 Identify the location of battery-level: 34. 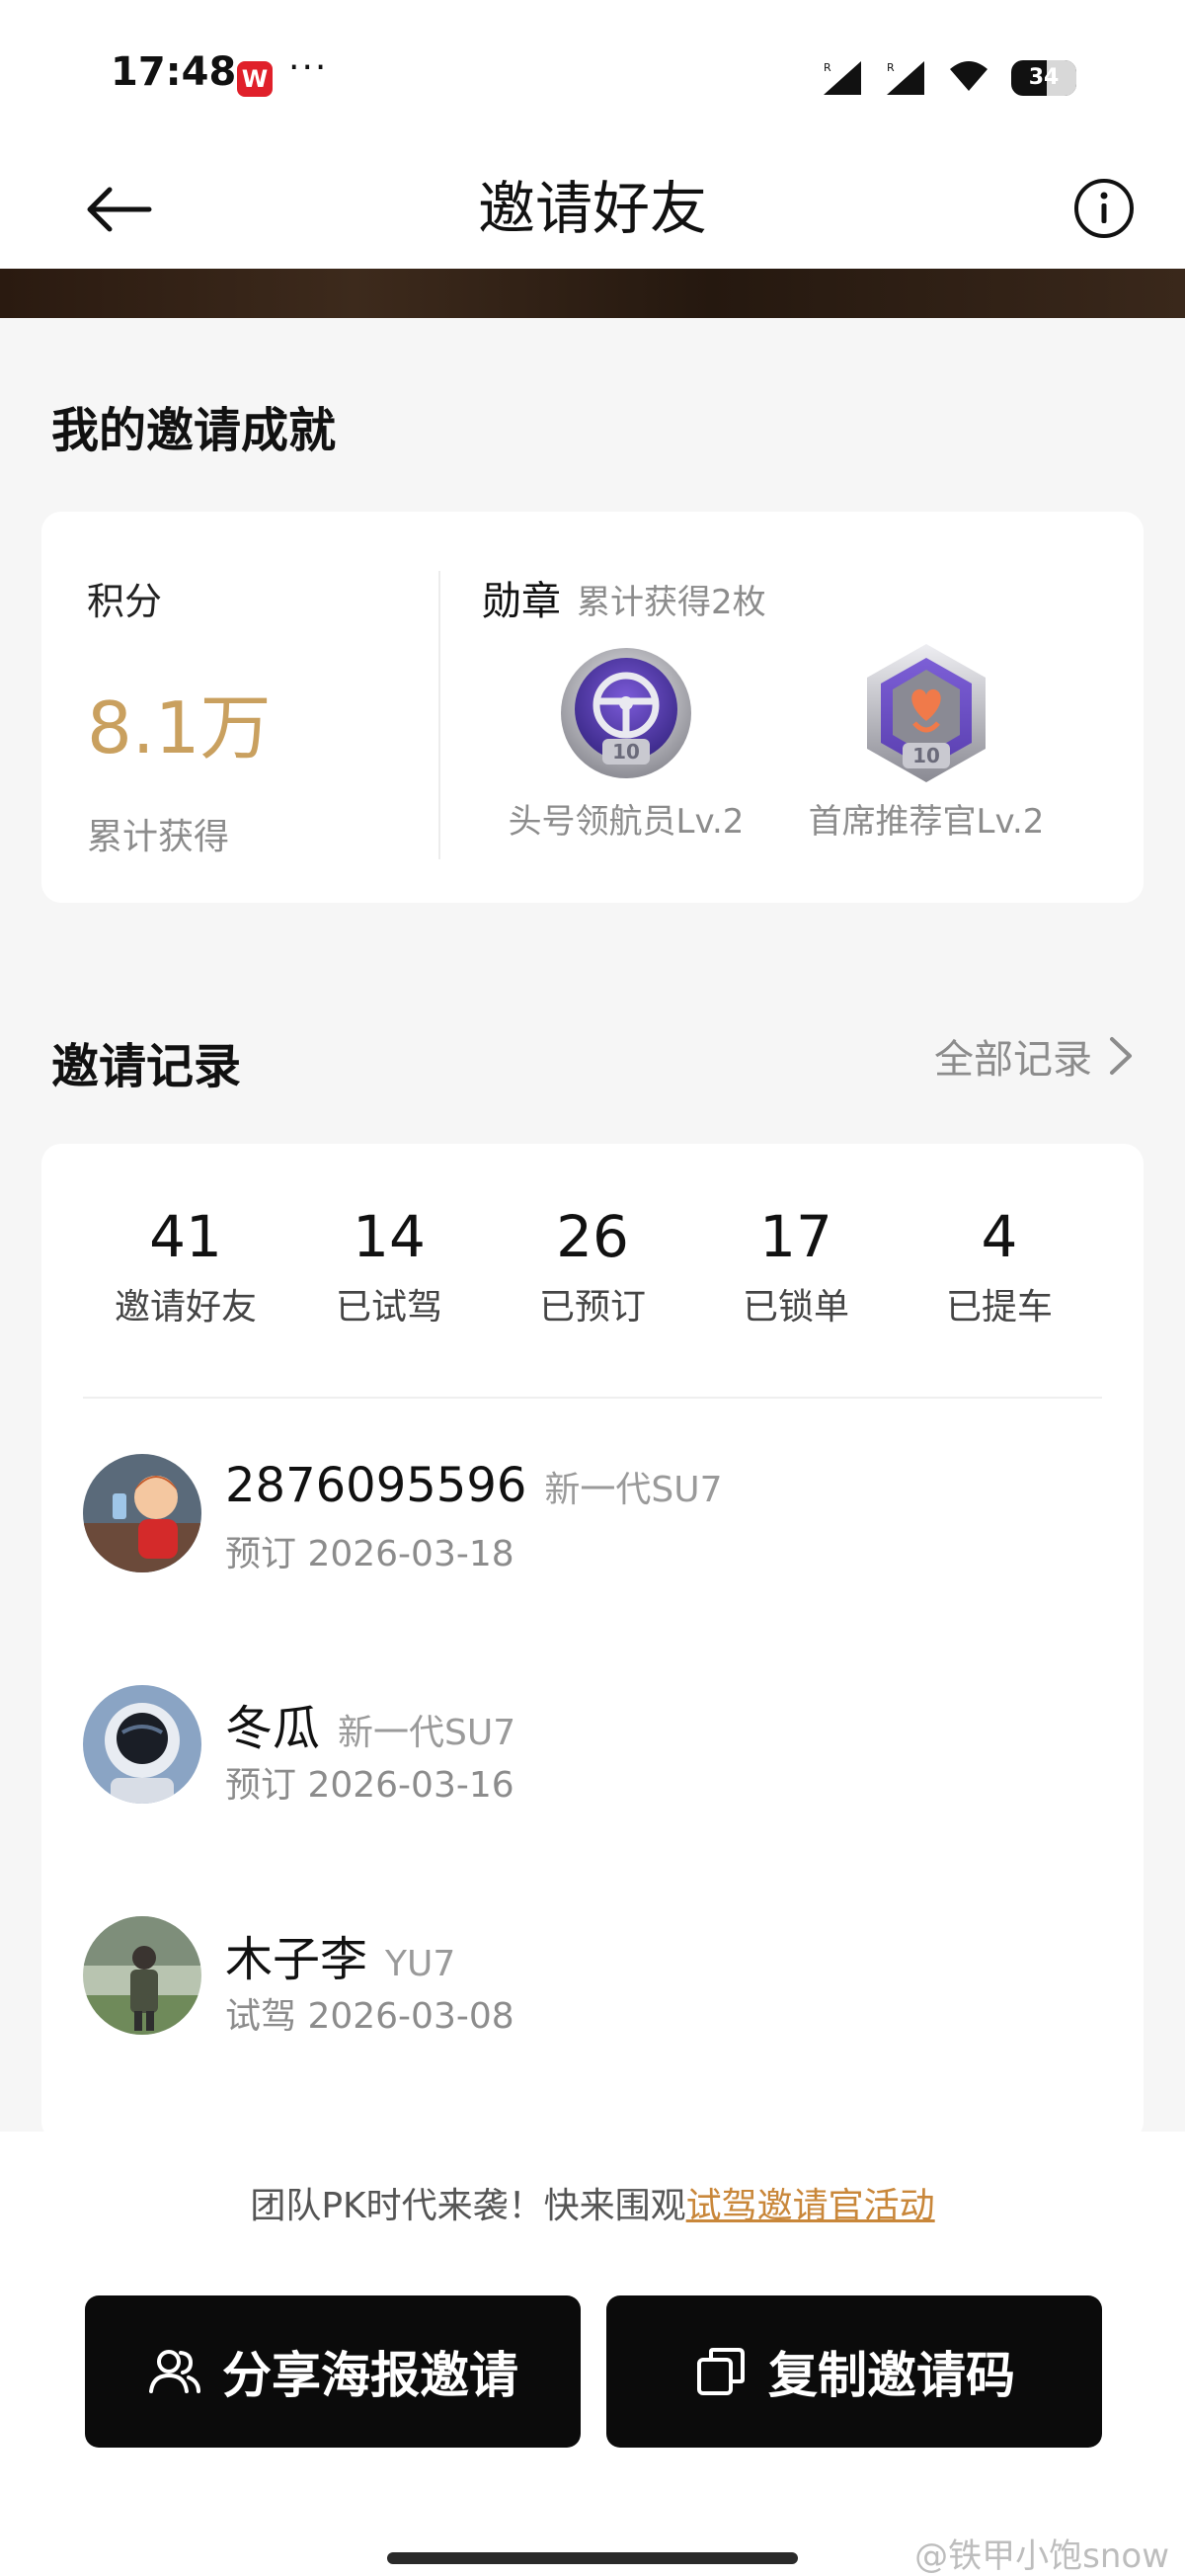
(1044, 77).